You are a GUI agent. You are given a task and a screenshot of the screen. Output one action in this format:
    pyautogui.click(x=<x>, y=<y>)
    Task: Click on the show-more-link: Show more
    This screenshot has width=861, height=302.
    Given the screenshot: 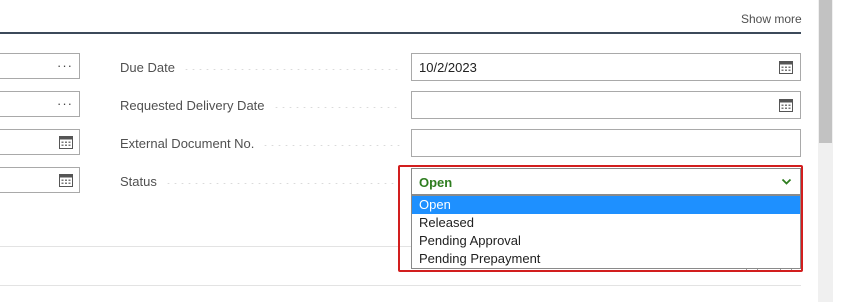 What is the action you would take?
    pyautogui.click(x=771, y=19)
    